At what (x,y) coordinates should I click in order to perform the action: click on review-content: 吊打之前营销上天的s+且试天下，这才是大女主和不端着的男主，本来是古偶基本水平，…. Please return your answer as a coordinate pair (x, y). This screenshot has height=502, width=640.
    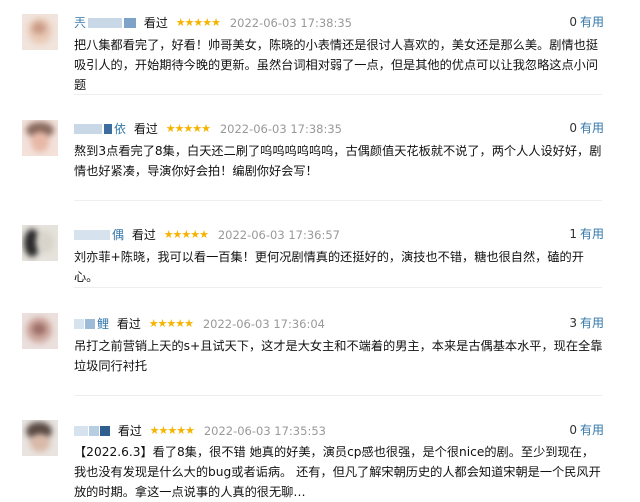
    Looking at the image, I should click on (338, 356).